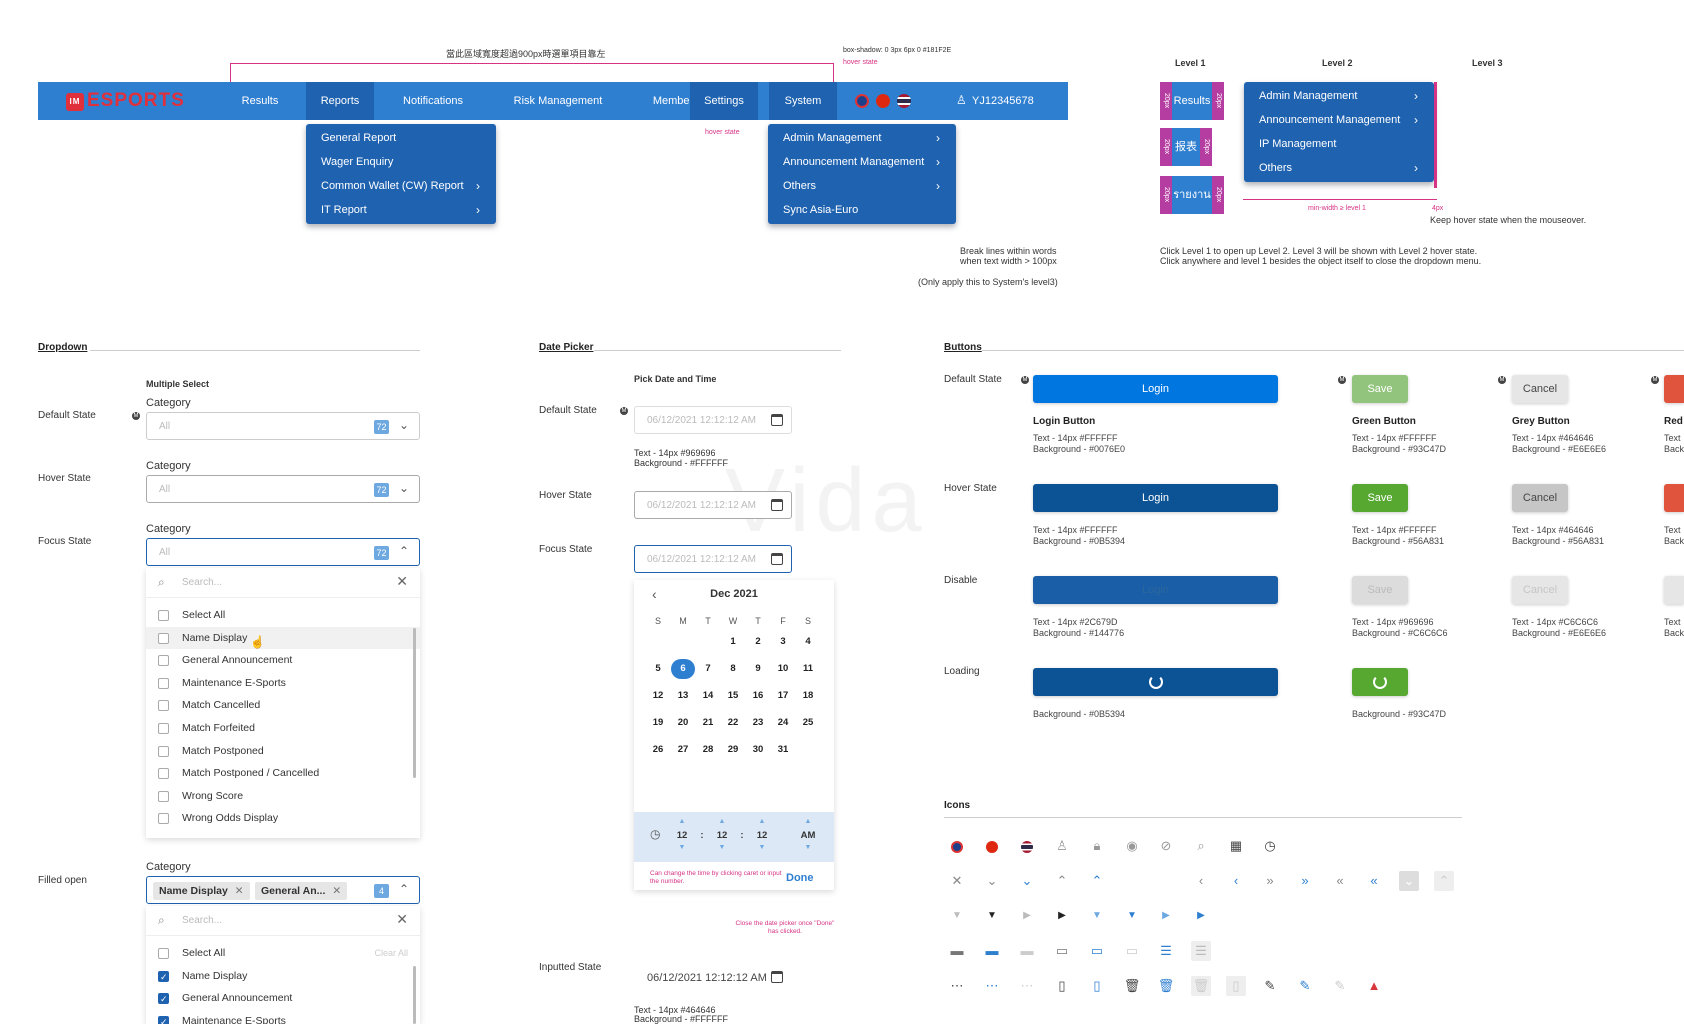 Image resolution: width=1684 pixels, height=1024 pixels. Describe the element at coordinates (1192, 101) in the screenshot. I see `level1-results: 20px Results 20px` at that location.